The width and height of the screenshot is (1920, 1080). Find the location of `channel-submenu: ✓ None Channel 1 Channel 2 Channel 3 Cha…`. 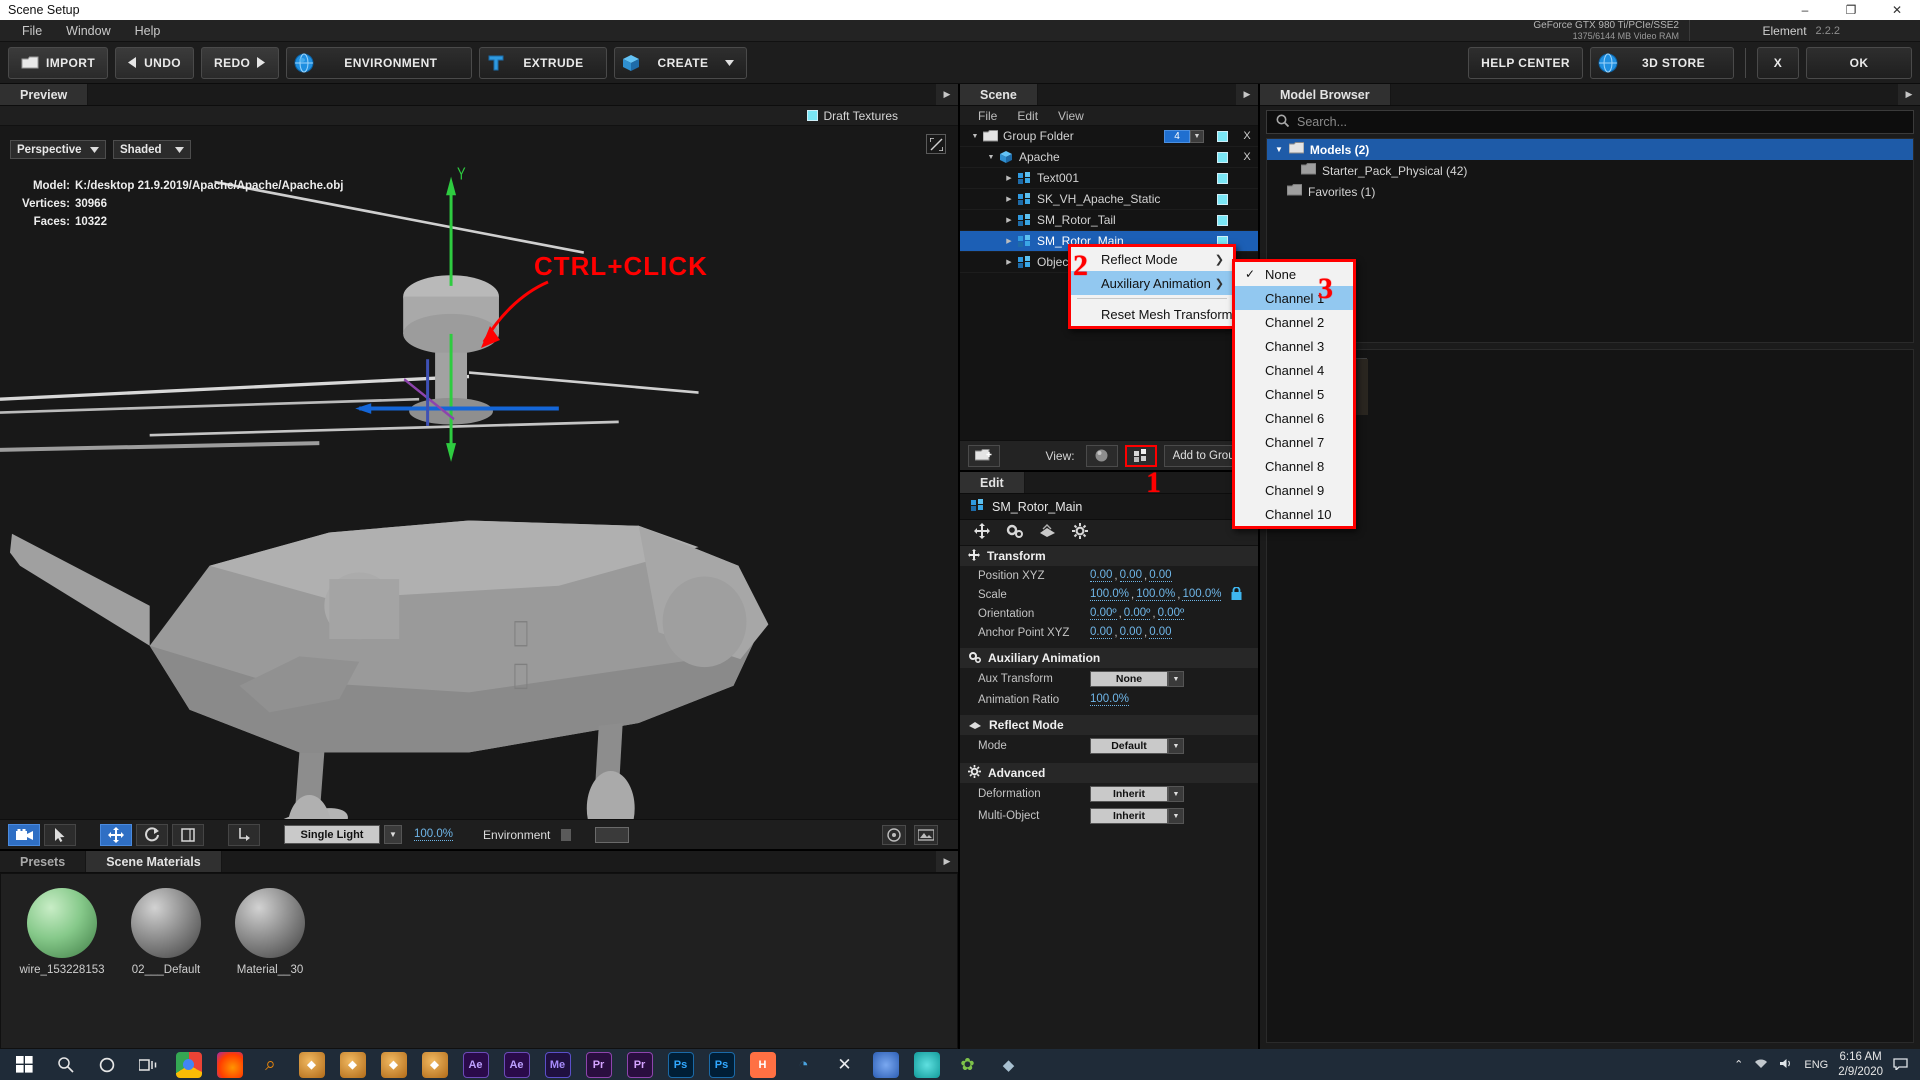

channel-submenu: ✓ None Channel 1 Channel 2 Channel 3 Cha… is located at coordinates (1294, 394).